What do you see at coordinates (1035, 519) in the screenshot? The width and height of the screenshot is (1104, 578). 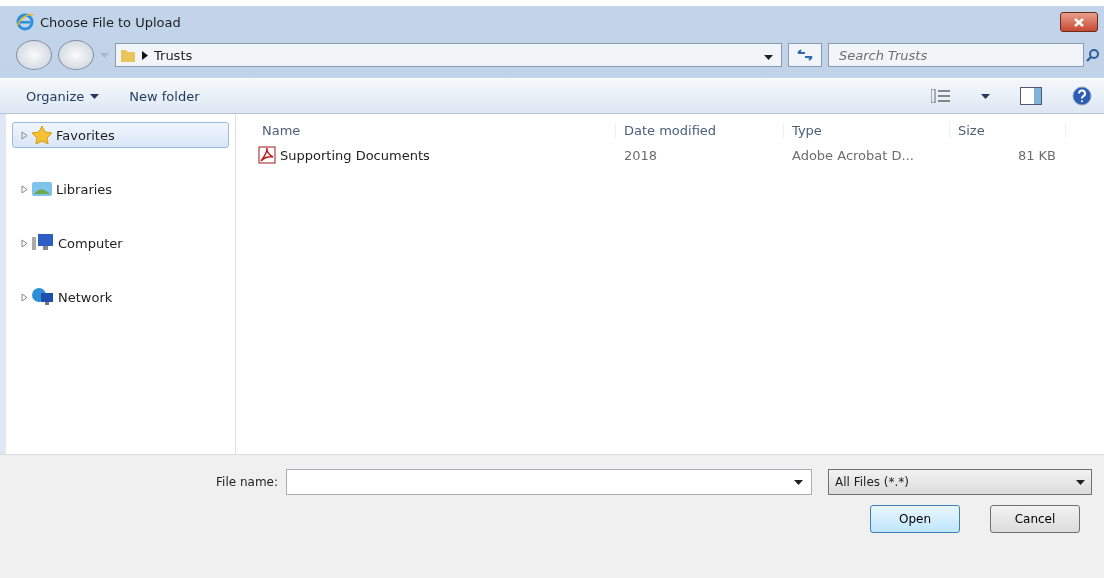 I see `cancel-button: Cancel` at bounding box center [1035, 519].